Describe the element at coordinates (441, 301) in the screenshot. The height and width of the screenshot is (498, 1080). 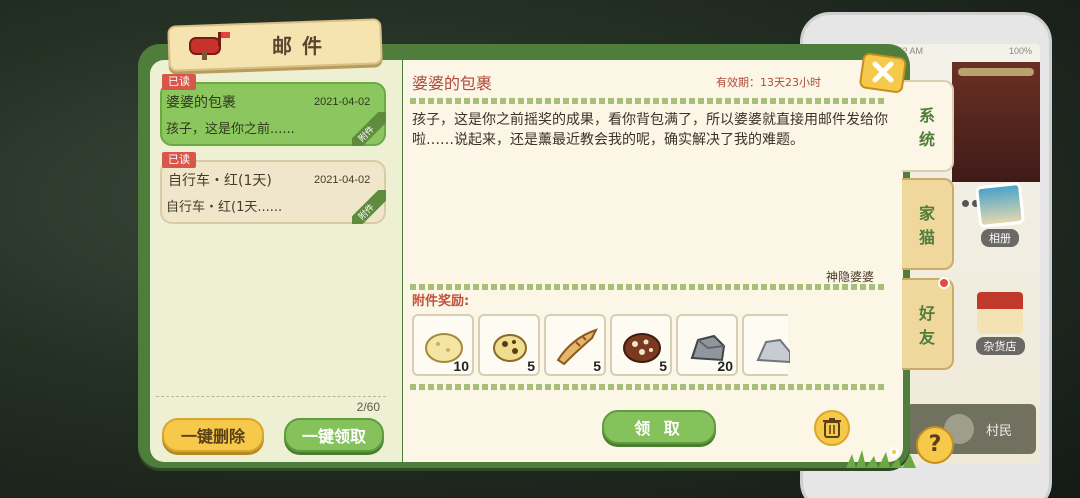
I see `attachment-label: 附件奖励:` at that location.